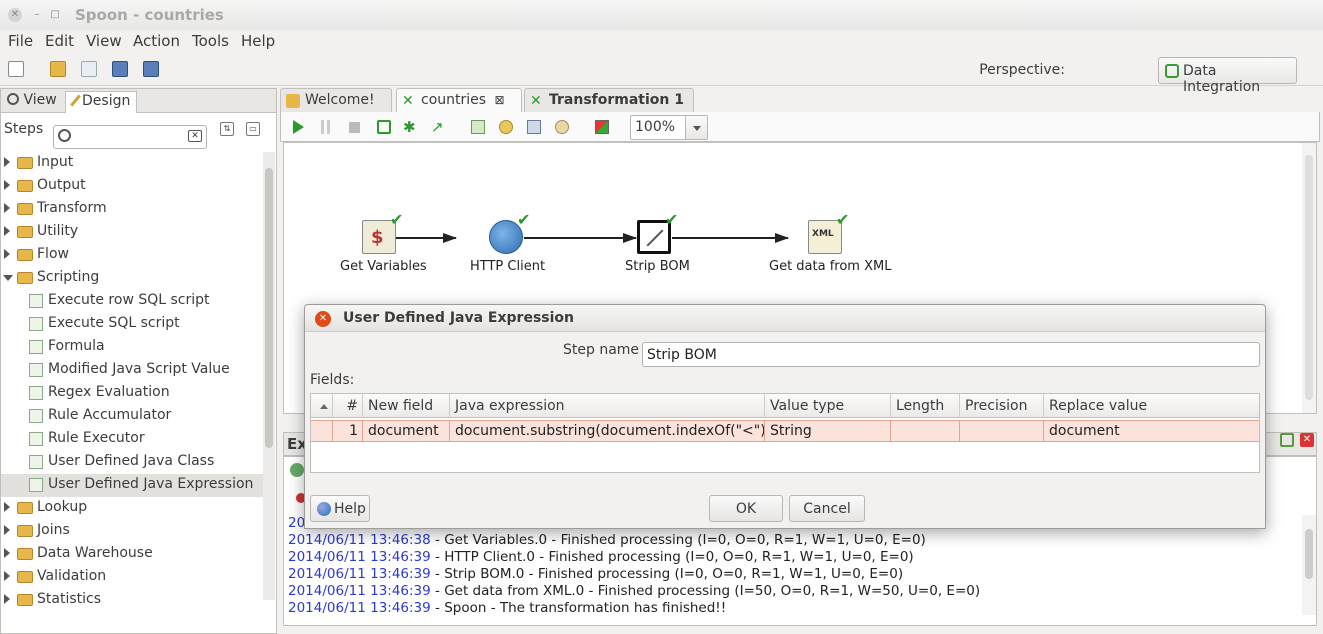 This screenshot has height=634, width=1323. What do you see at coordinates (828, 406) in the screenshot?
I see `column-header-value-type: Value type` at bounding box center [828, 406].